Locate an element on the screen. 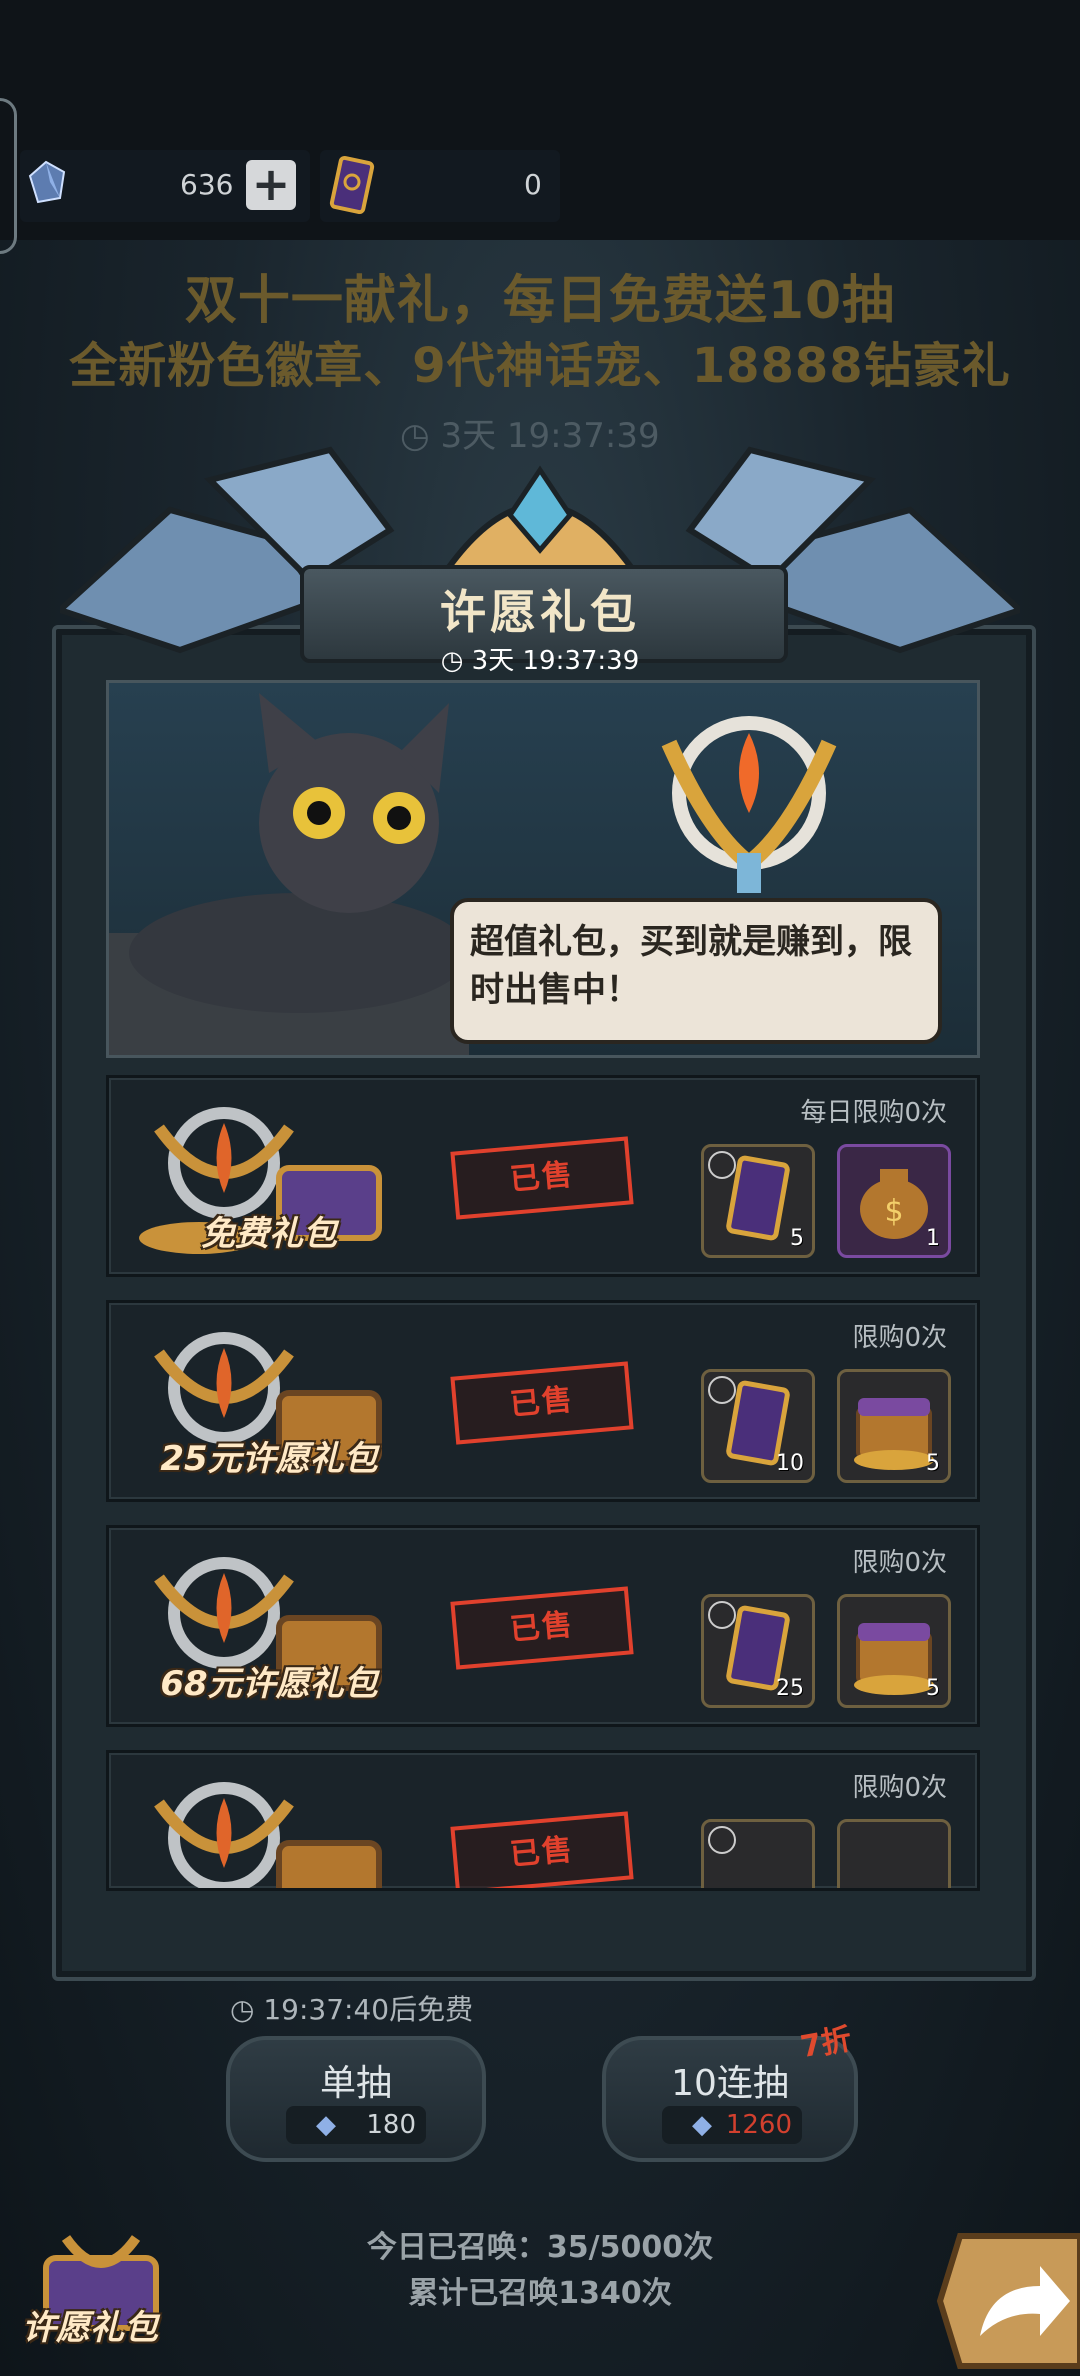  share-button is located at coordinates (1005, 2301).